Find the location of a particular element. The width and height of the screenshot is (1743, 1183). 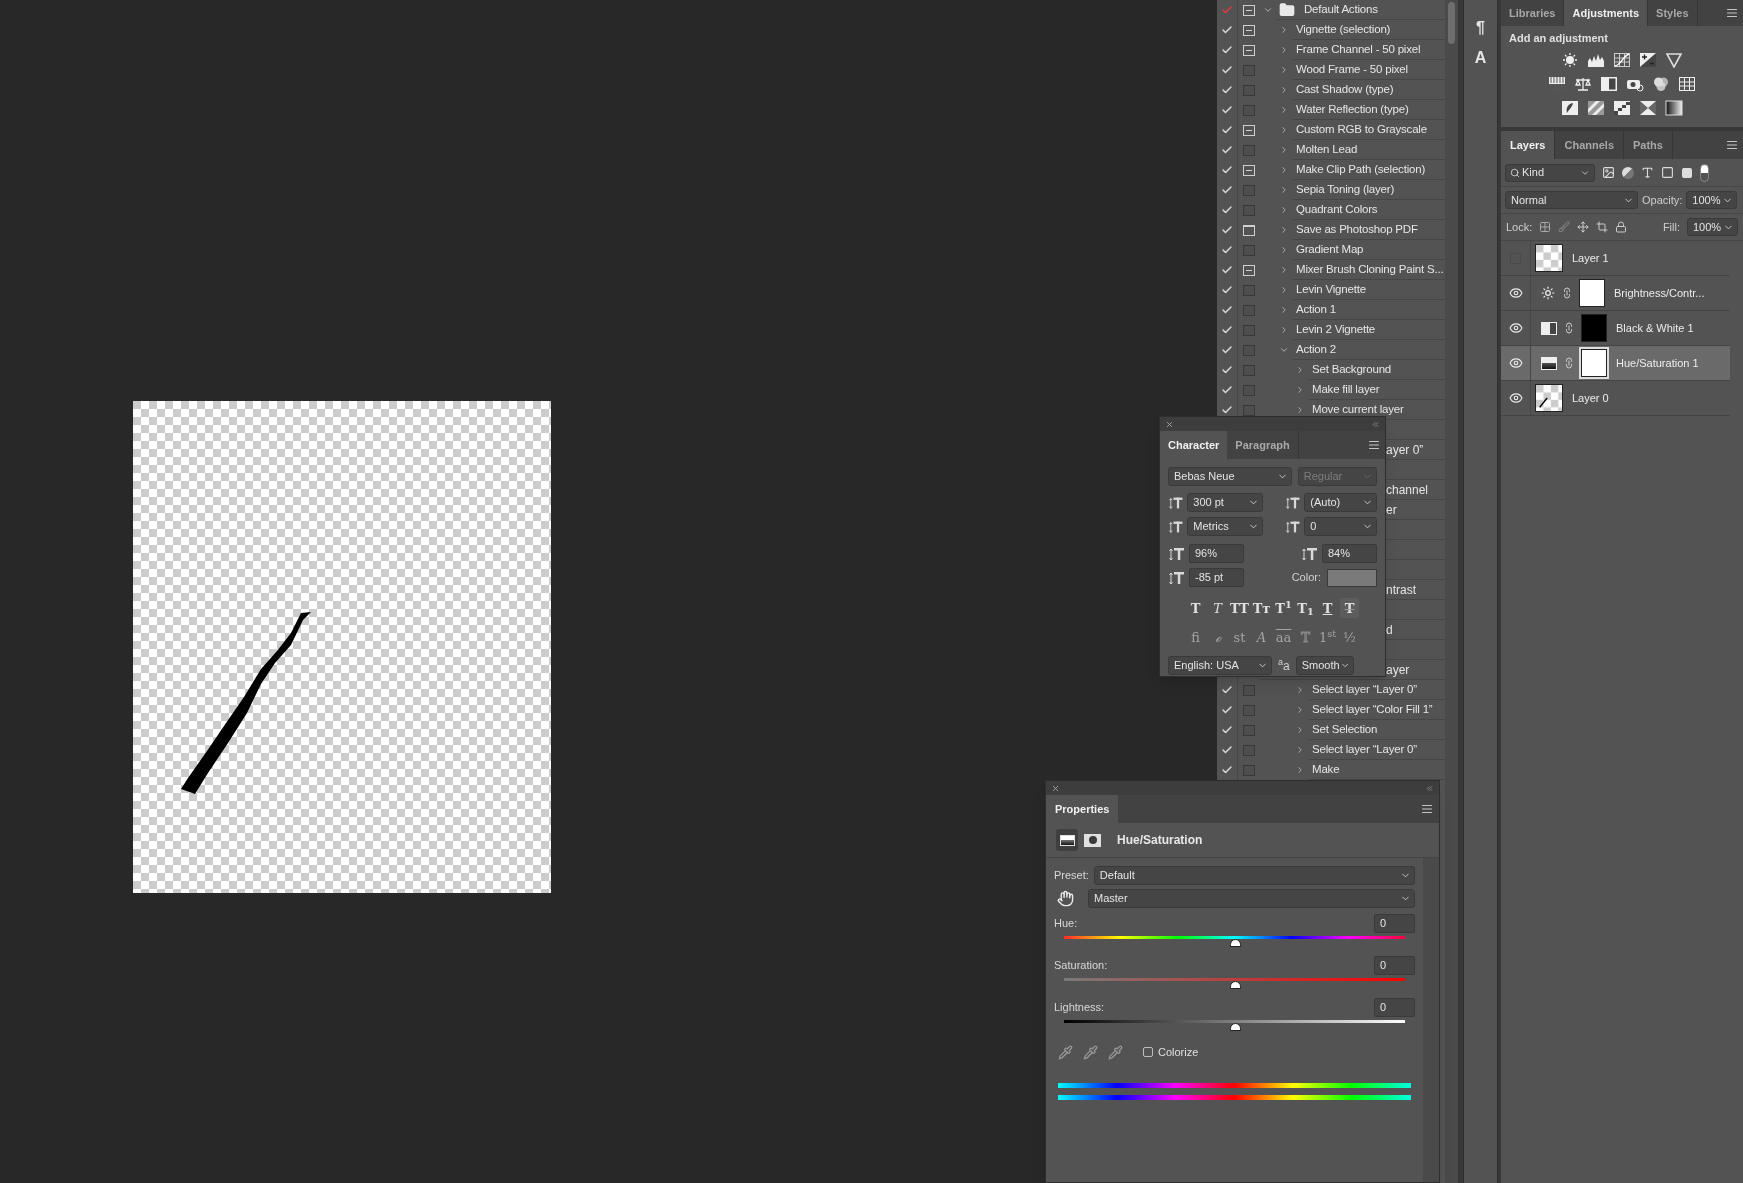

panel-tab: Paragraph is located at coordinates (1263, 445).